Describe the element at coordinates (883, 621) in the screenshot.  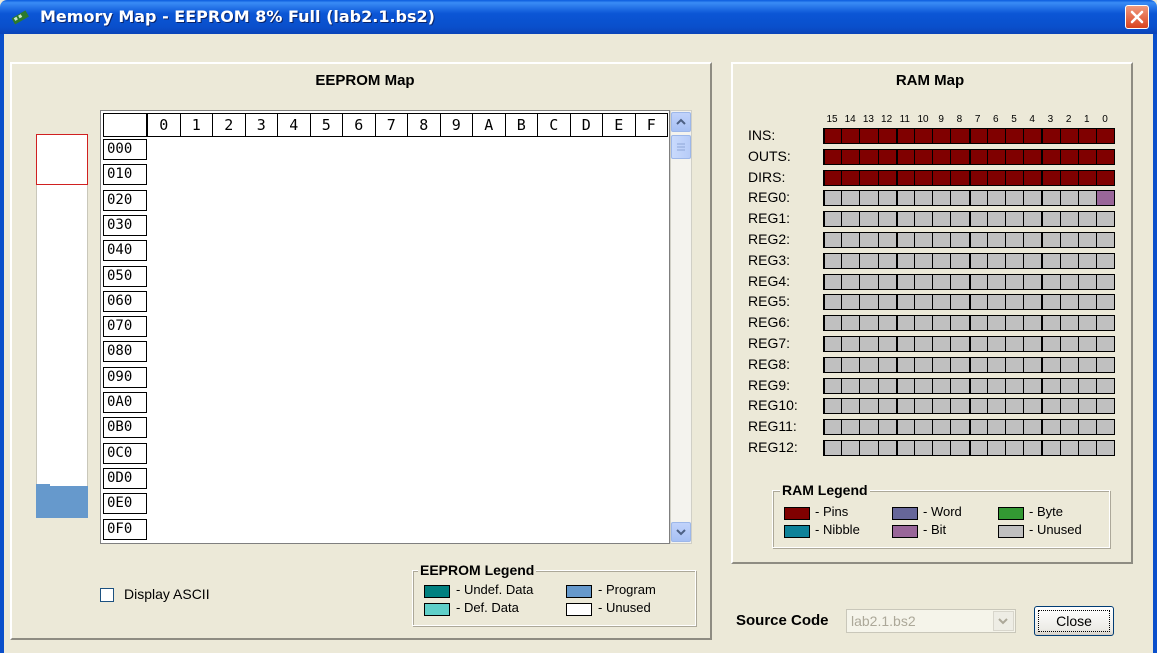
I see `source-code-value: lab2.1.bs2` at that location.